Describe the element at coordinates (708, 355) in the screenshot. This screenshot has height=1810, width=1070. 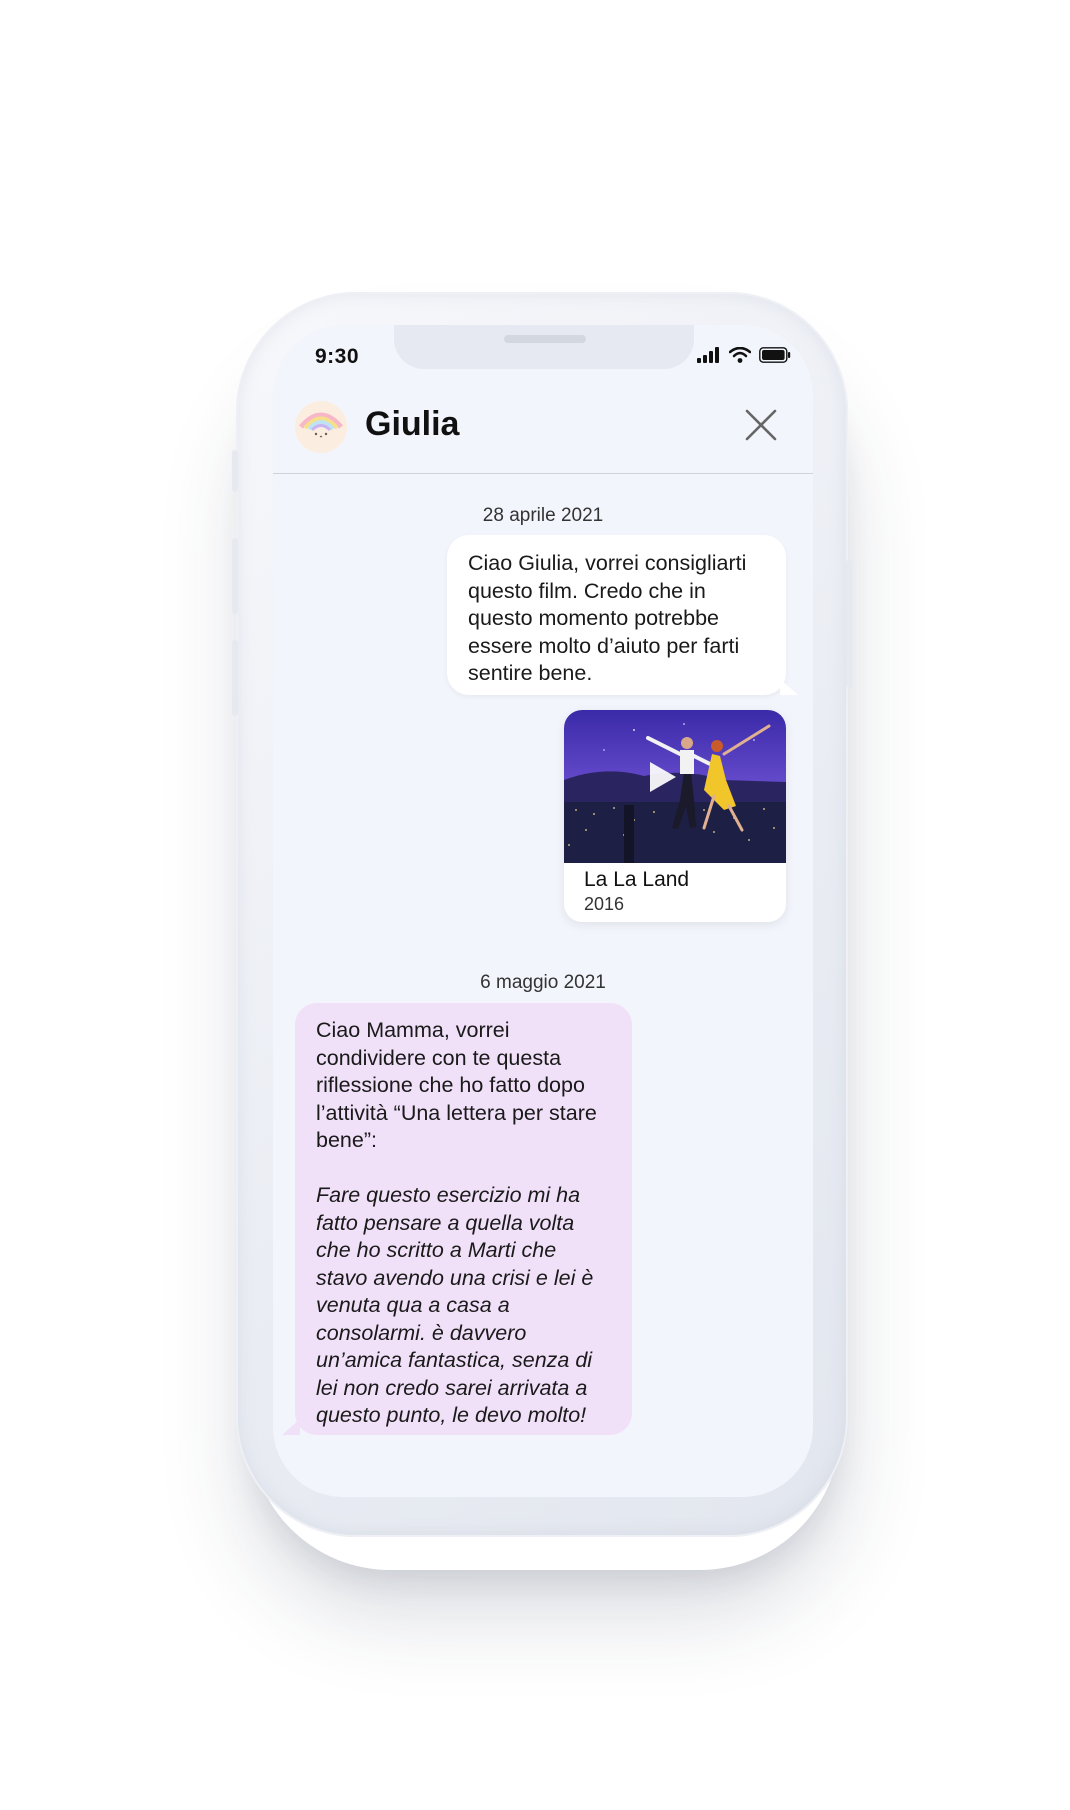
I see `signal-icon` at that location.